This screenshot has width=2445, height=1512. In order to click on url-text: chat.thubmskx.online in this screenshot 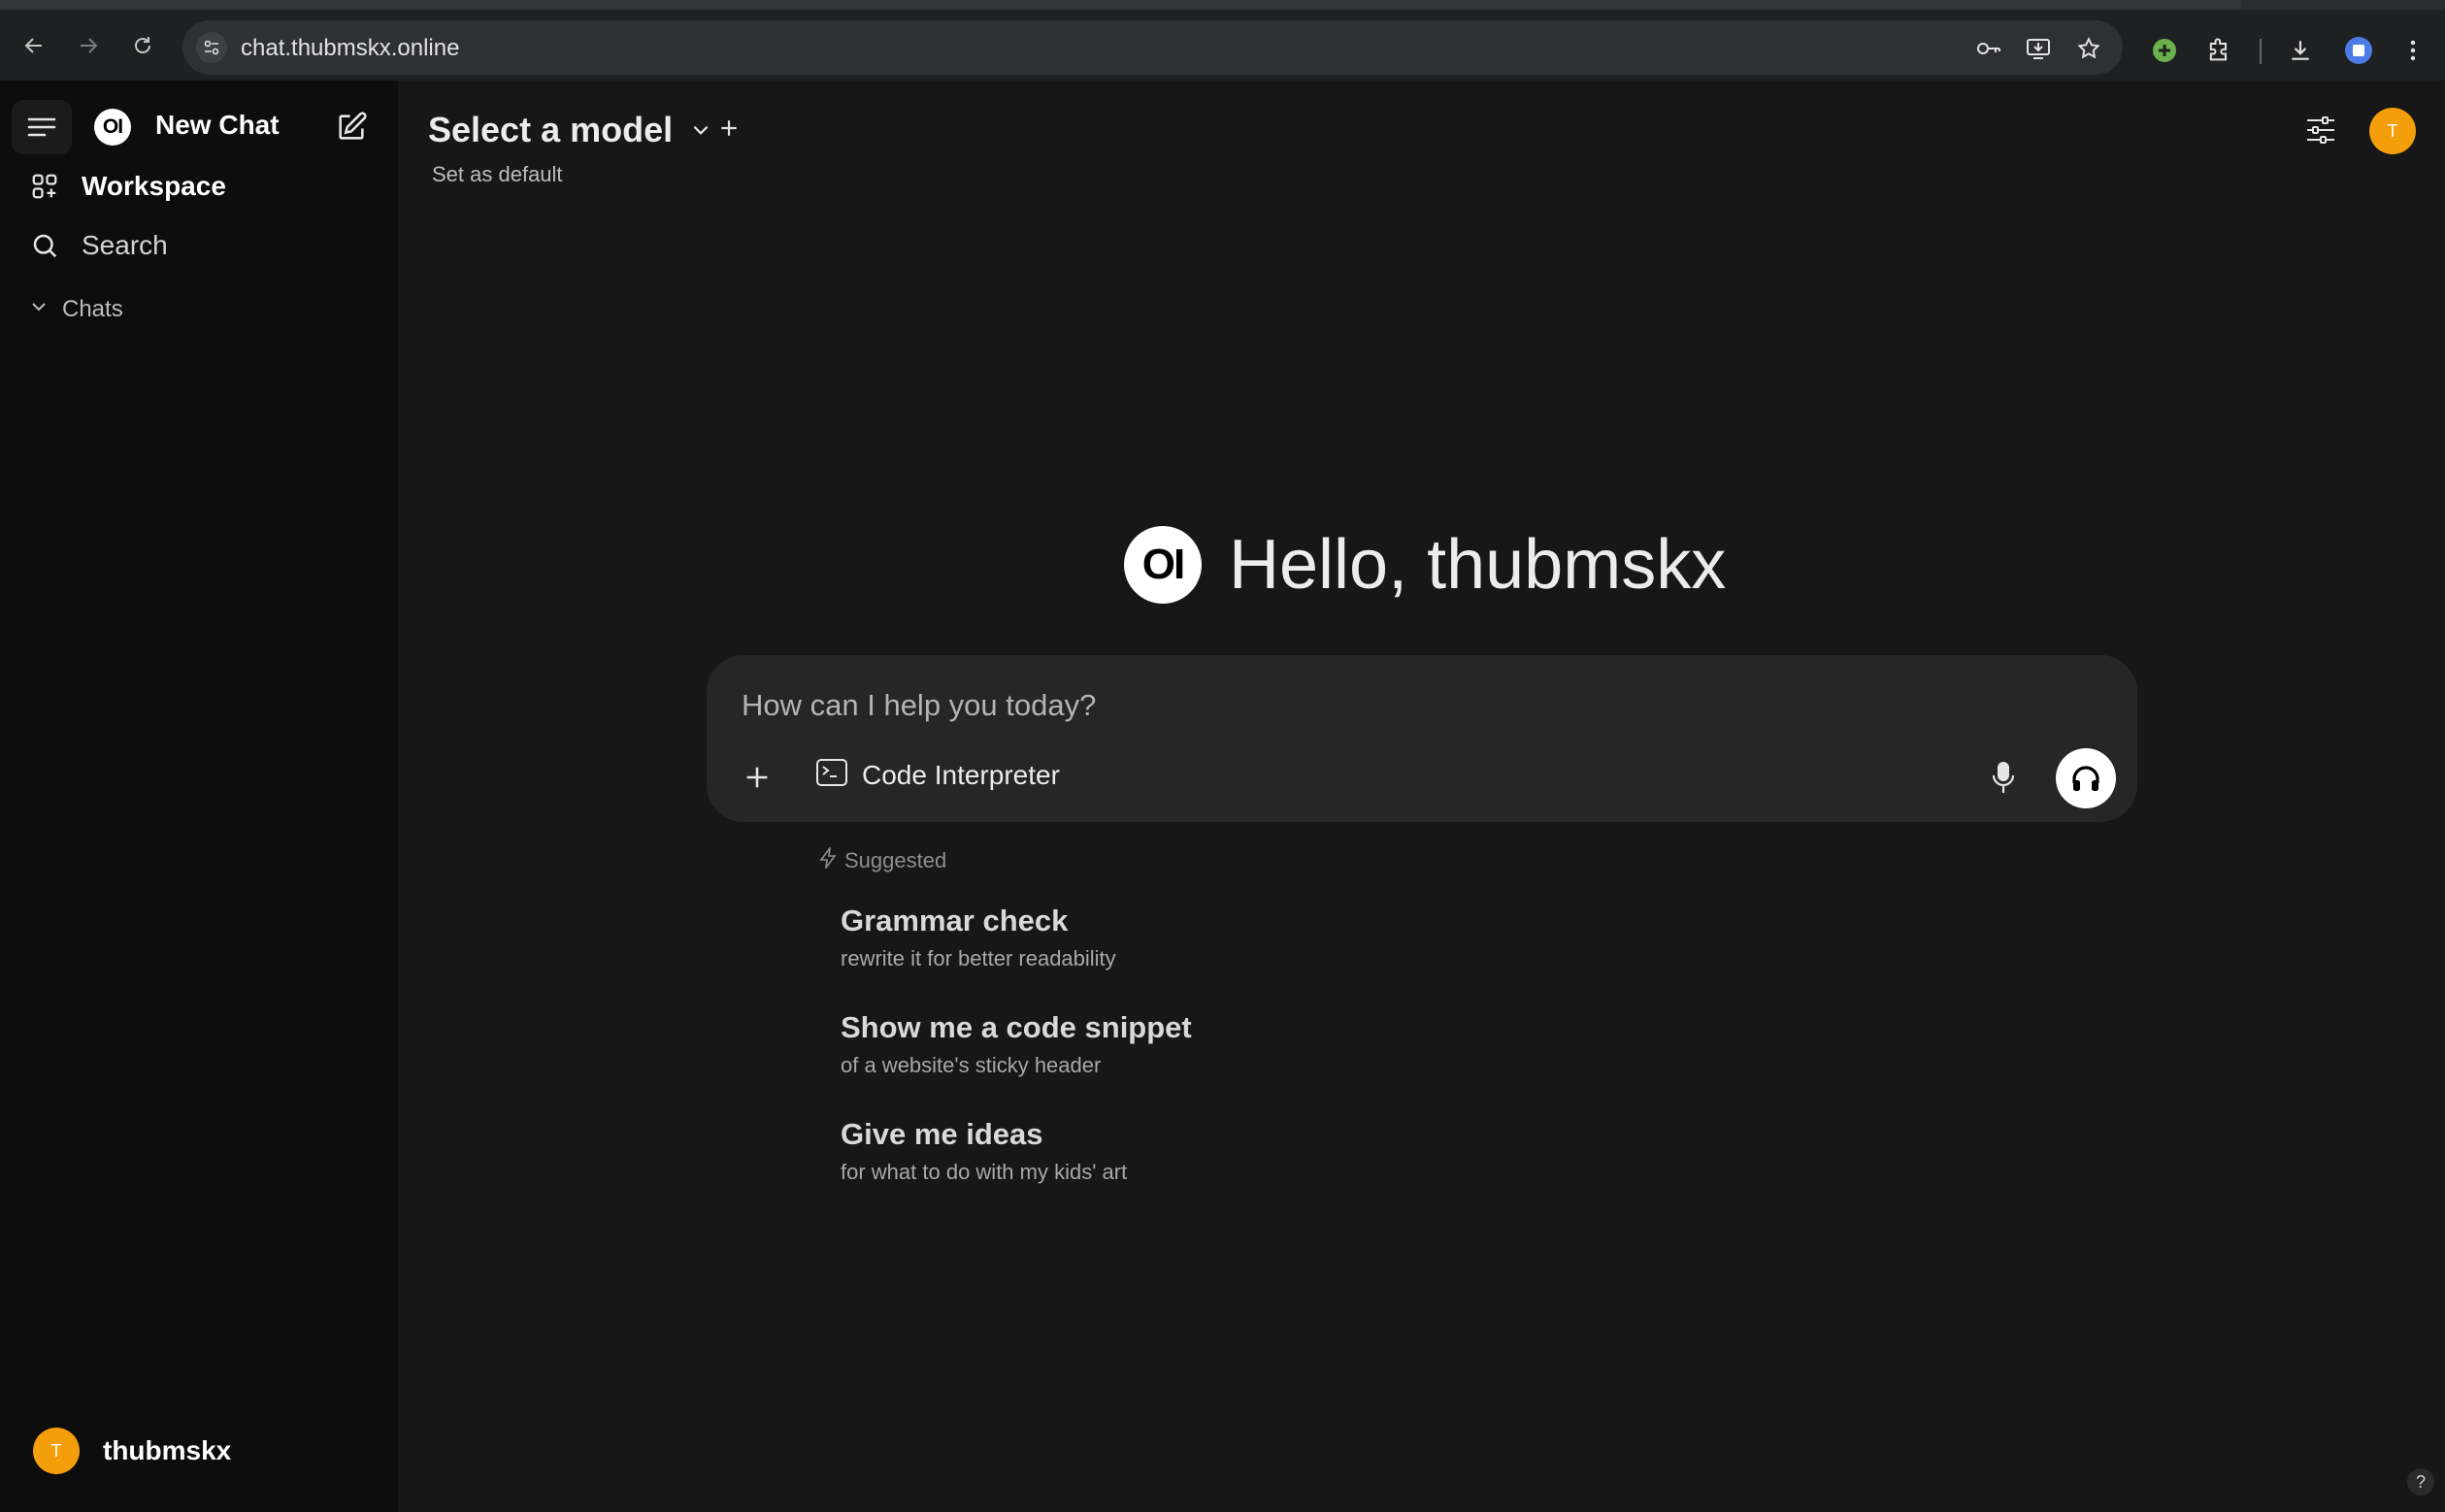, I will do `click(350, 48)`.